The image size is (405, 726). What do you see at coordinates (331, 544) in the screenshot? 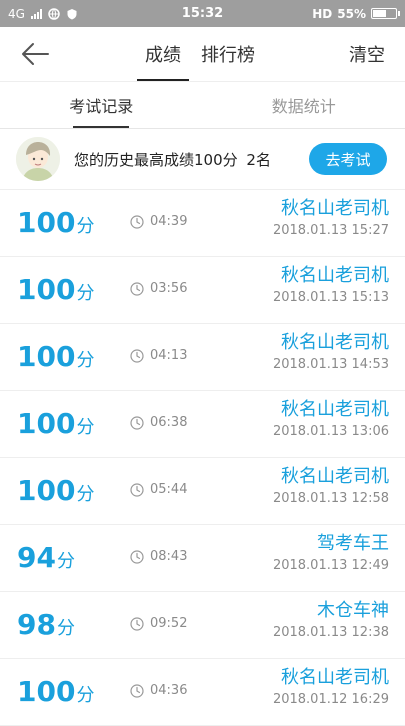
I see `record-nickname: 驾考车王` at bounding box center [331, 544].